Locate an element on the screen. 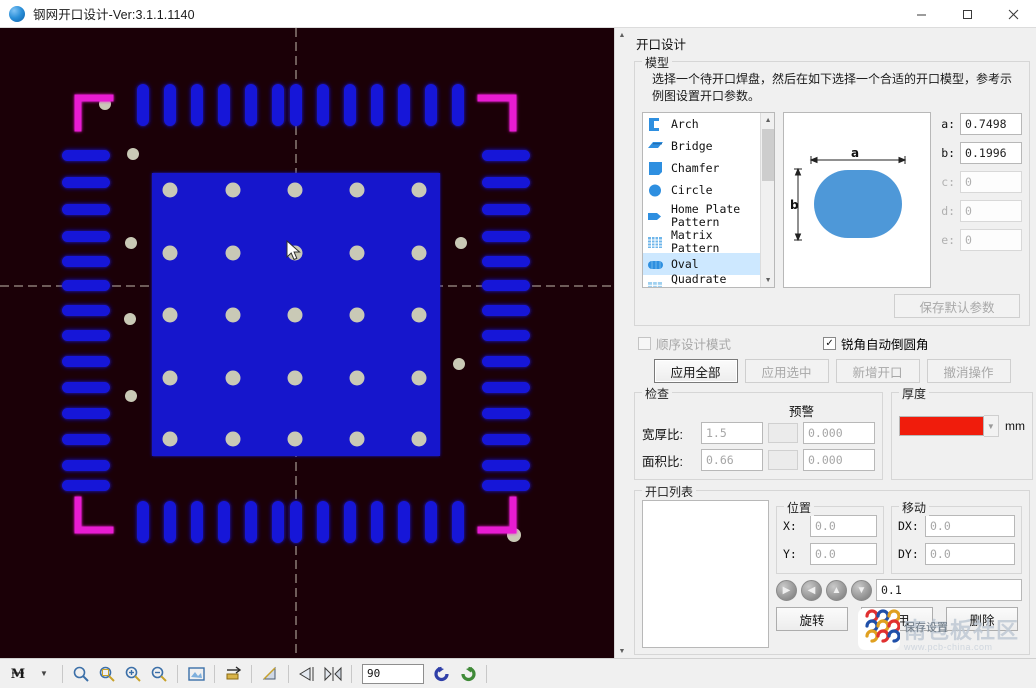 Image resolution: width=1036 pixels, height=688 pixels. parameter-fields: a: 0.7498 b: 0.1996 c: 0 d: 0 e: 0 is located at coordinates (981, 200).